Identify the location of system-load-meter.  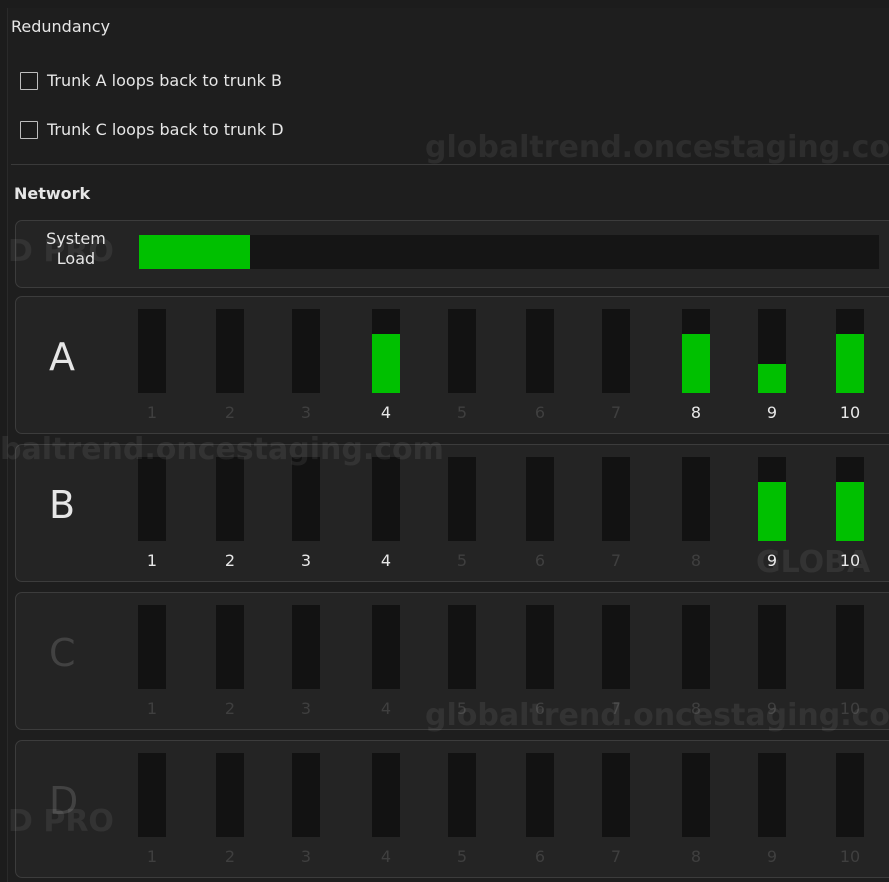
(509, 252).